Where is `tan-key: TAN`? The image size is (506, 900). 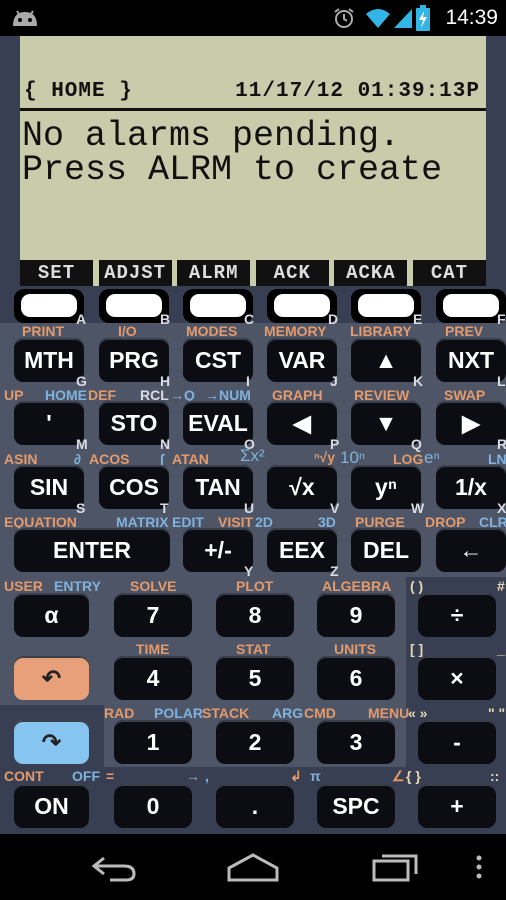 tan-key: TAN is located at coordinates (218, 487).